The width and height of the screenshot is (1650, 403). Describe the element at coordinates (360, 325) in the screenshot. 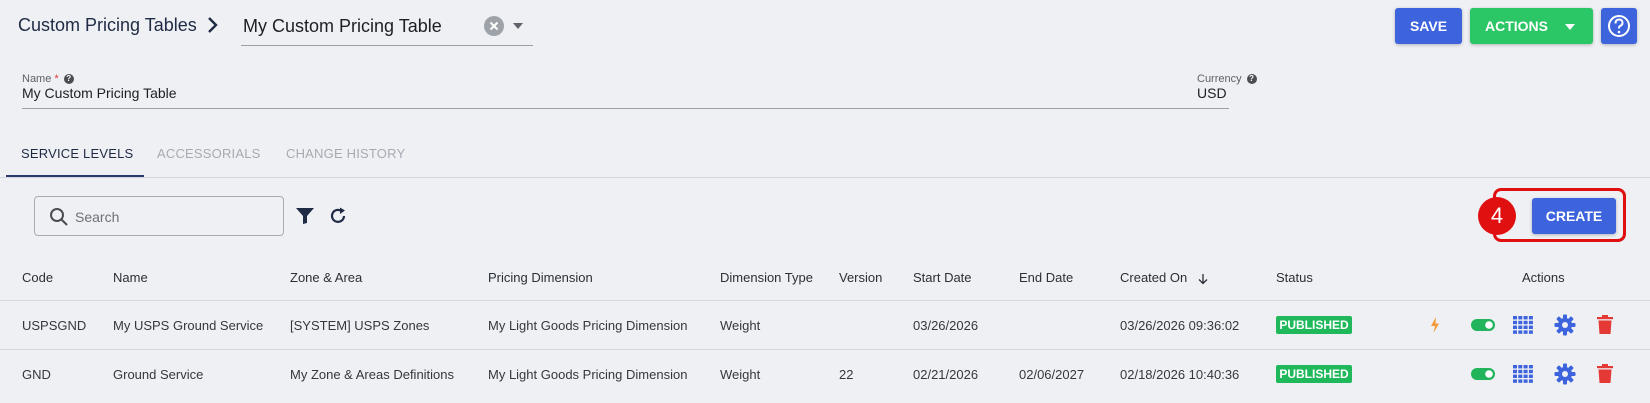

I see `cell-zone: [SYSTEM] USPS Zones` at that location.